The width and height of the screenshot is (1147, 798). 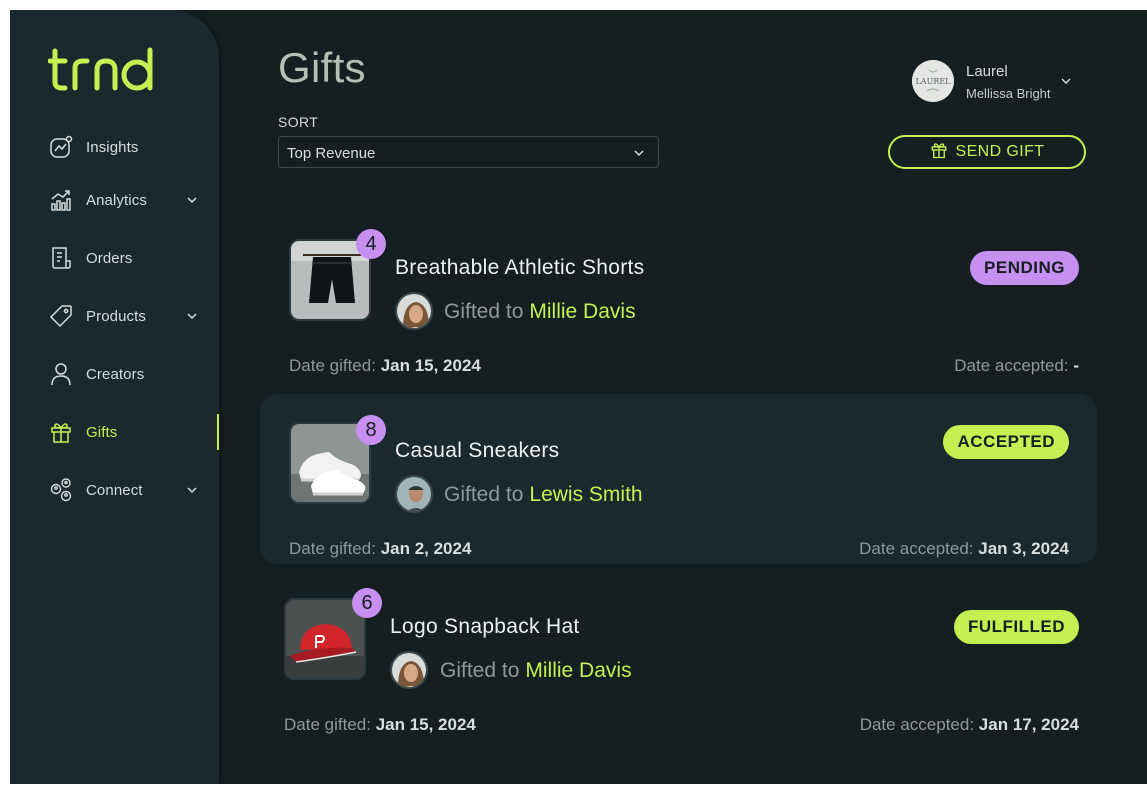 I want to click on send-gift-button: SEND GIFT, so click(x=987, y=152).